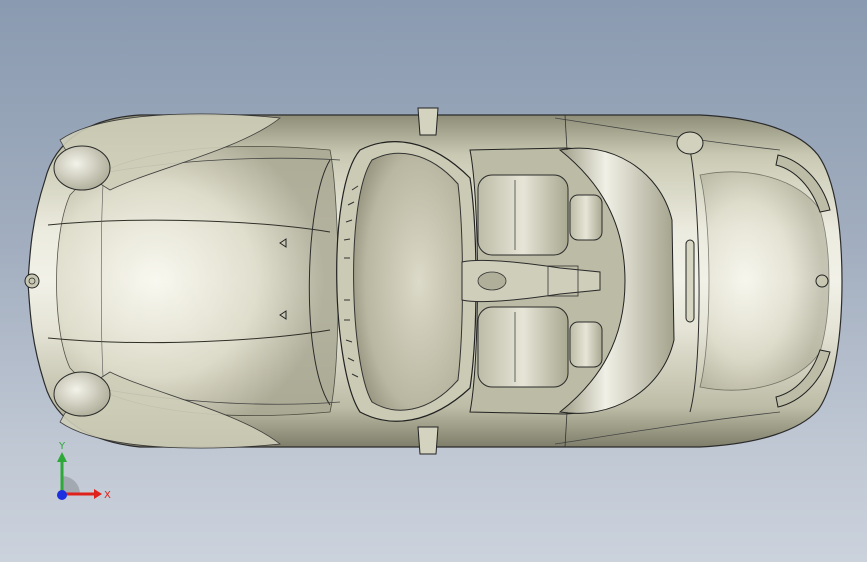 This screenshot has height=562, width=867. I want to click on trunk-panel, so click(764, 281).